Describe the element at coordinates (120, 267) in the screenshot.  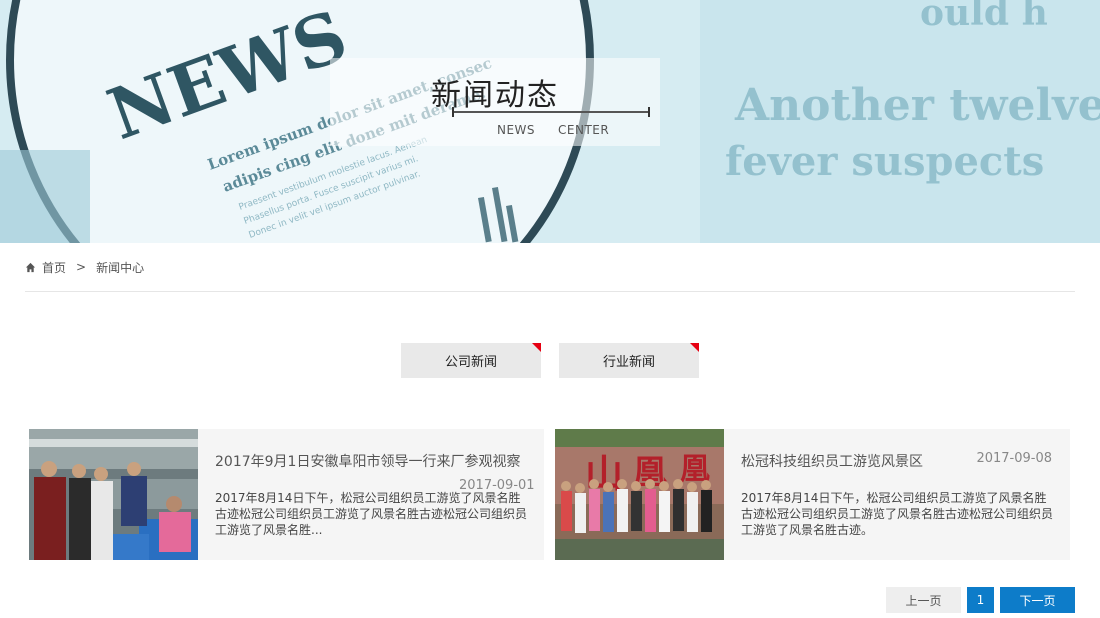
I see `breadcrumb-current: 新闻中心` at that location.